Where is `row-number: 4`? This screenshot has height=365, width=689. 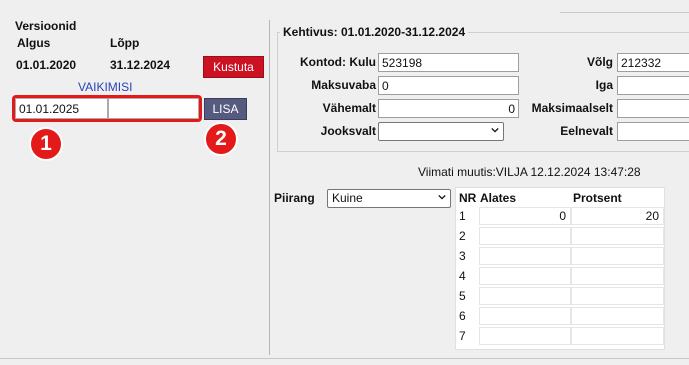
row-number: 4 is located at coordinates (462, 276).